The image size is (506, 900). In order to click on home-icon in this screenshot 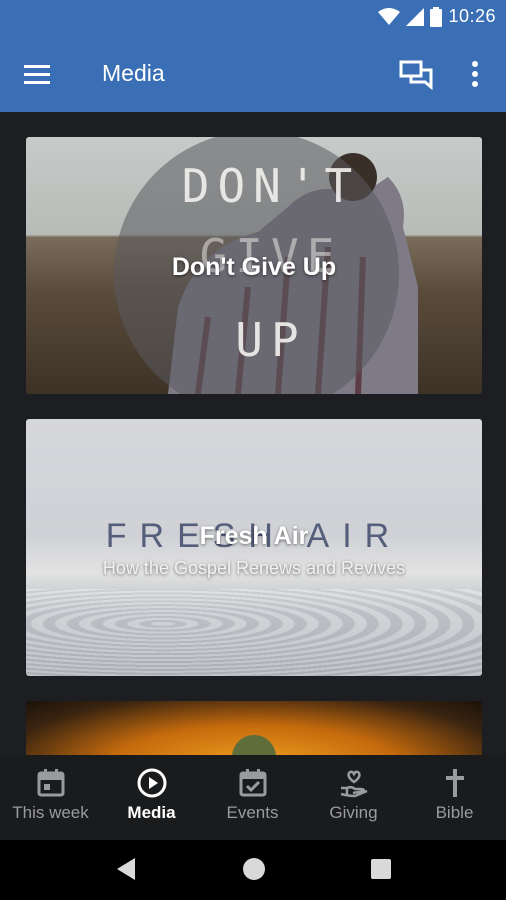, I will do `click(254, 869)`.